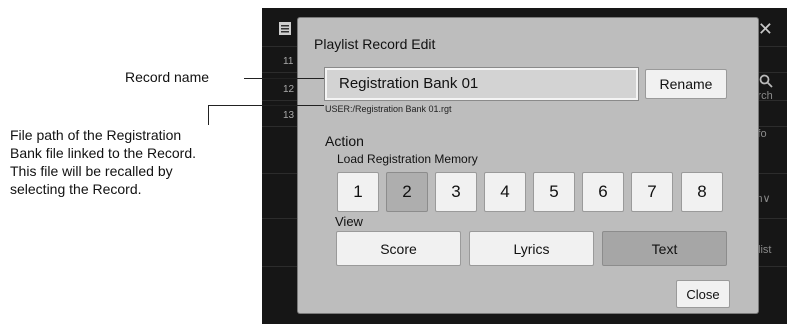 The height and width of the screenshot is (324, 787). What do you see at coordinates (266, 105) in the screenshot?
I see `file-path-leader-line` at bounding box center [266, 105].